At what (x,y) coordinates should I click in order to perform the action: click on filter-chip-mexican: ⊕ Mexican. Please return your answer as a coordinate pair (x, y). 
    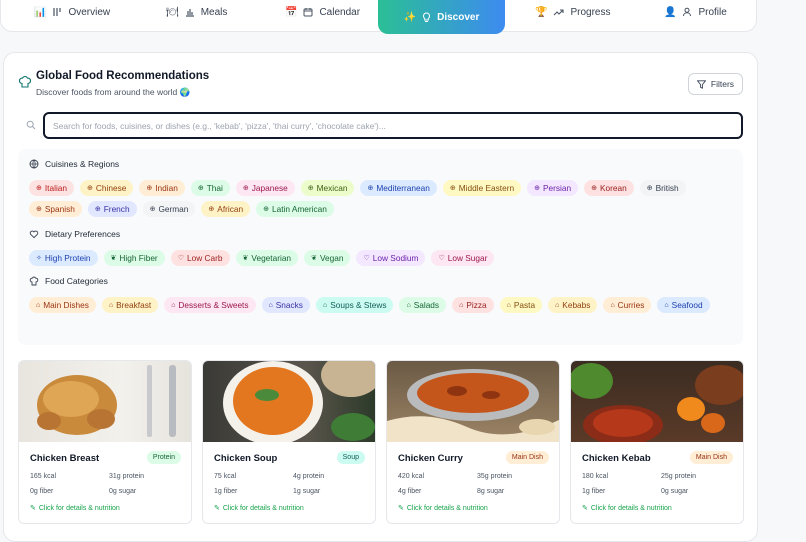
    Looking at the image, I should click on (327, 188).